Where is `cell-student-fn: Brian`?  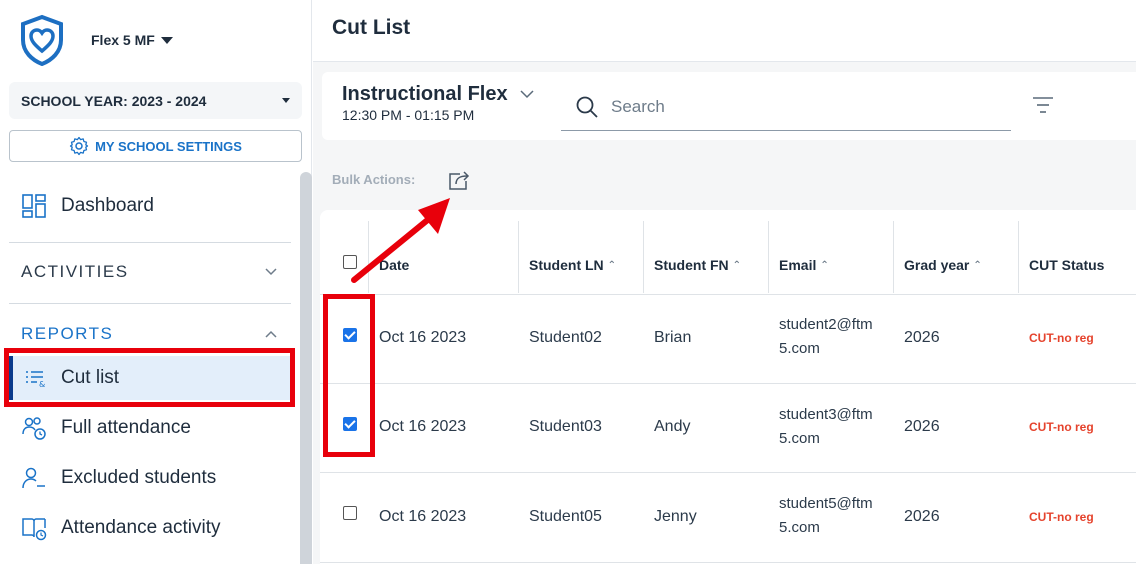 cell-student-fn: Brian is located at coordinates (673, 337).